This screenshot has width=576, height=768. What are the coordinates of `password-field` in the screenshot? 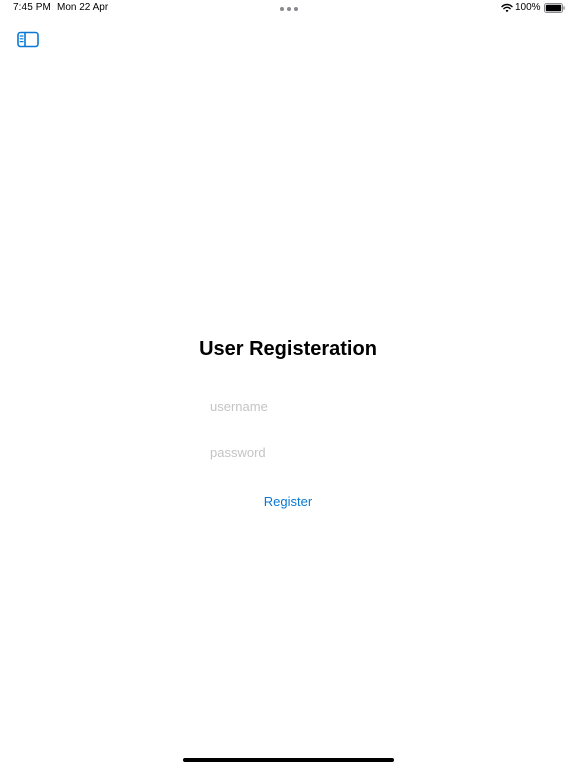 It's located at (295, 452).